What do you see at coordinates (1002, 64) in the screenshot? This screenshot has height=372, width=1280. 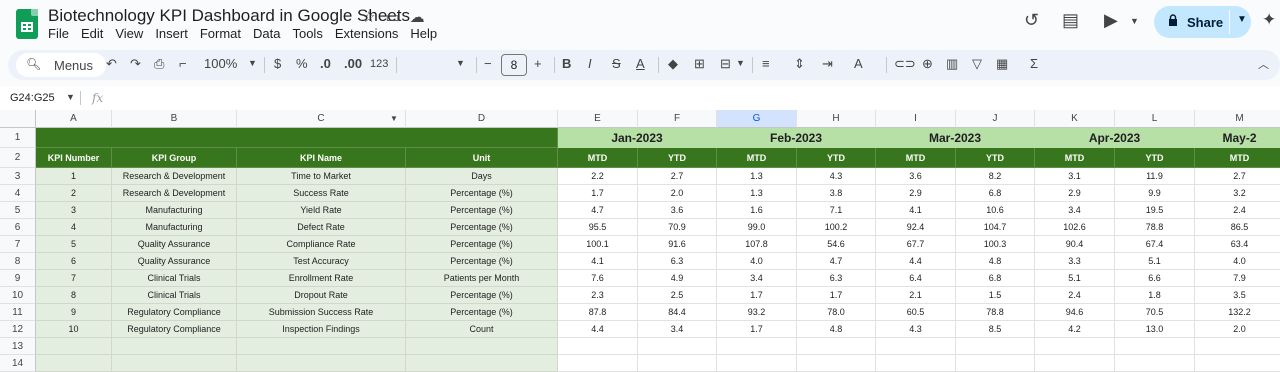 I see `filter-views-icon: ▦` at bounding box center [1002, 64].